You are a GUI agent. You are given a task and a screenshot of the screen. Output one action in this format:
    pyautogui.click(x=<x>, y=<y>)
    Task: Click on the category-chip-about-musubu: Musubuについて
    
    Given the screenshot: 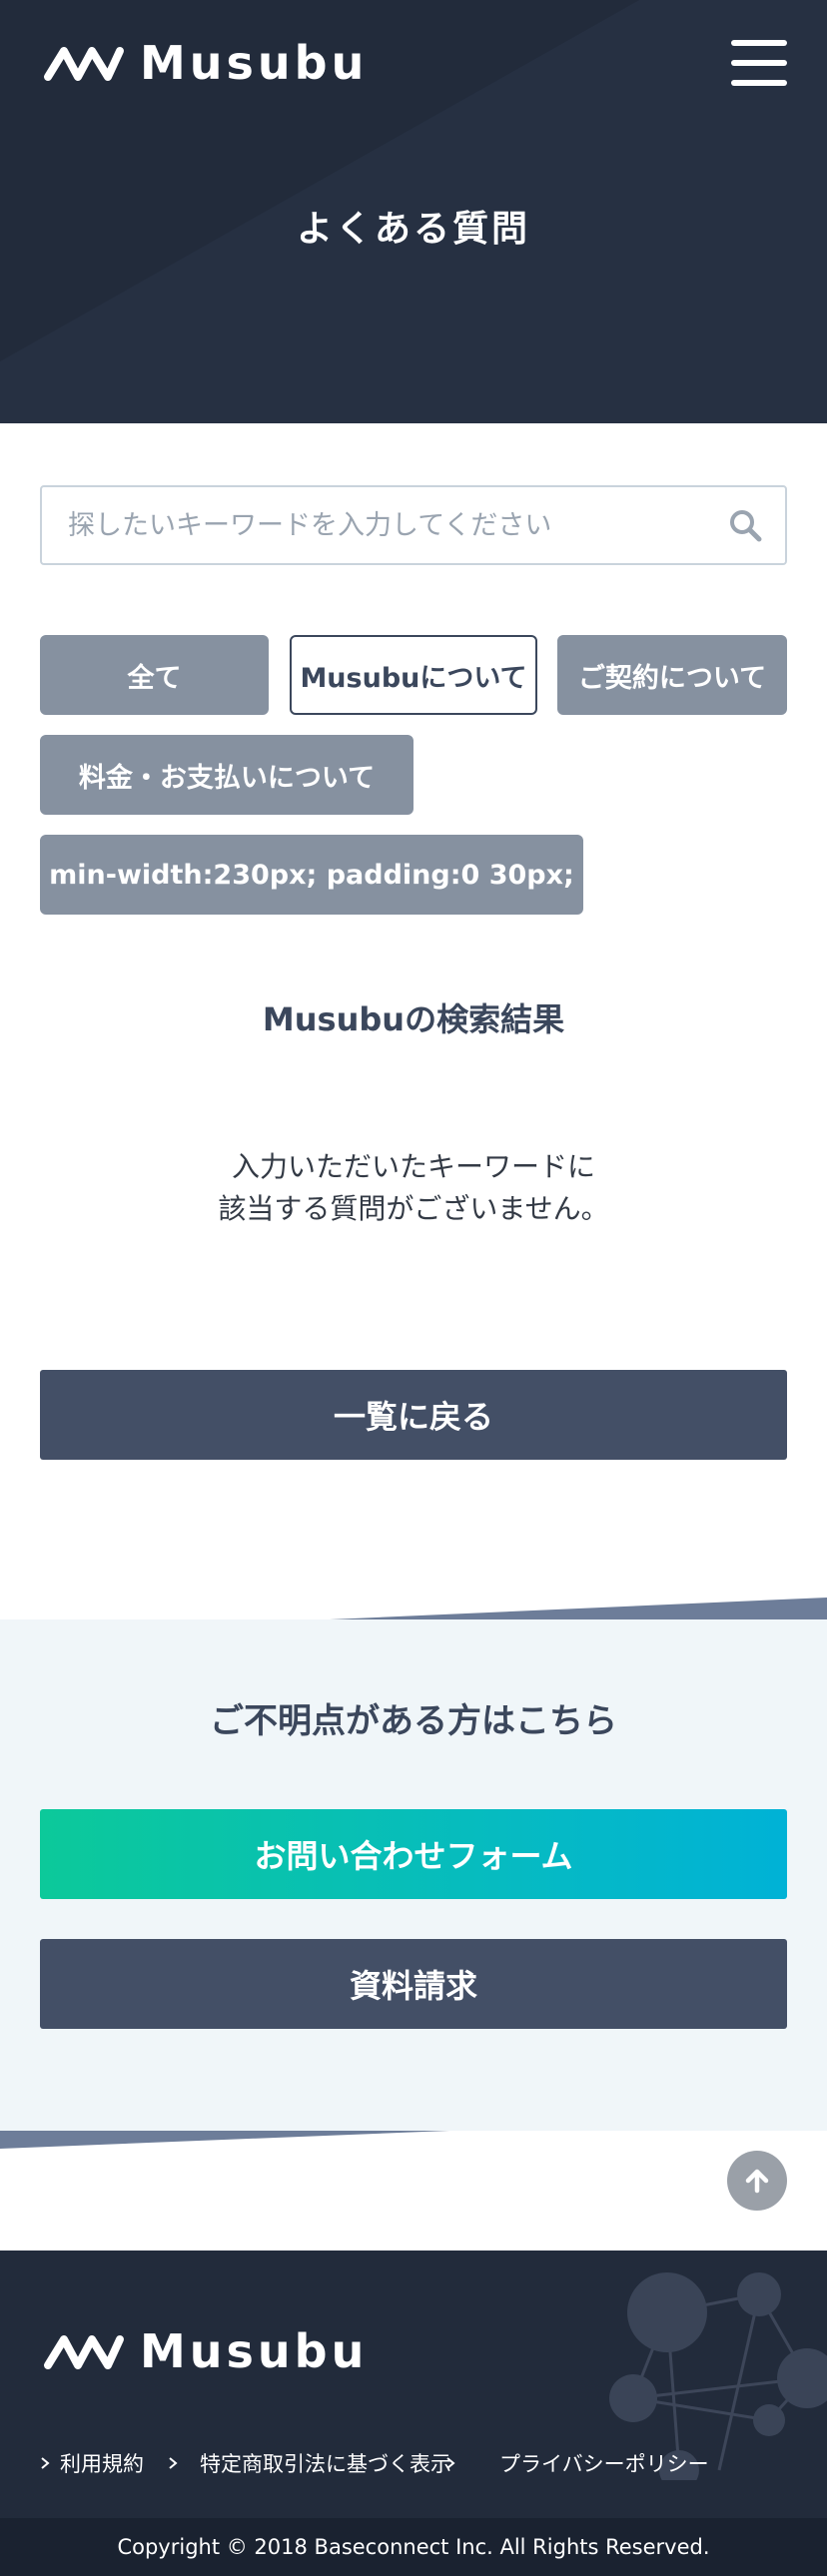 What is the action you would take?
    pyautogui.click(x=413, y=675)
    